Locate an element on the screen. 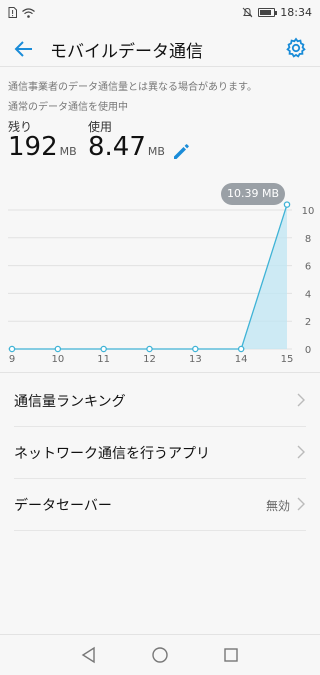 This screenshot has height=675, width=320. x-tick-label: 9 is located at coordinates (12, 359).